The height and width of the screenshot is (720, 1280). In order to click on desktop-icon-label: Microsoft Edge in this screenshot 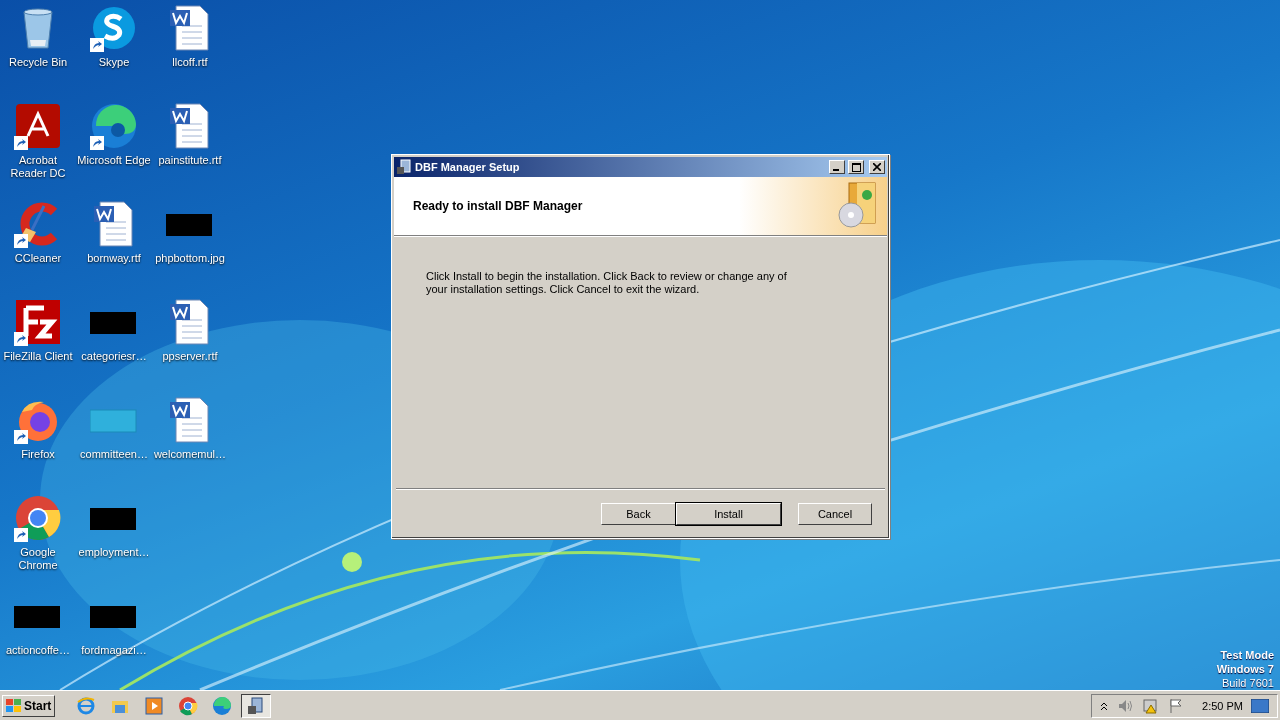, I will do `click(114, 160)`.